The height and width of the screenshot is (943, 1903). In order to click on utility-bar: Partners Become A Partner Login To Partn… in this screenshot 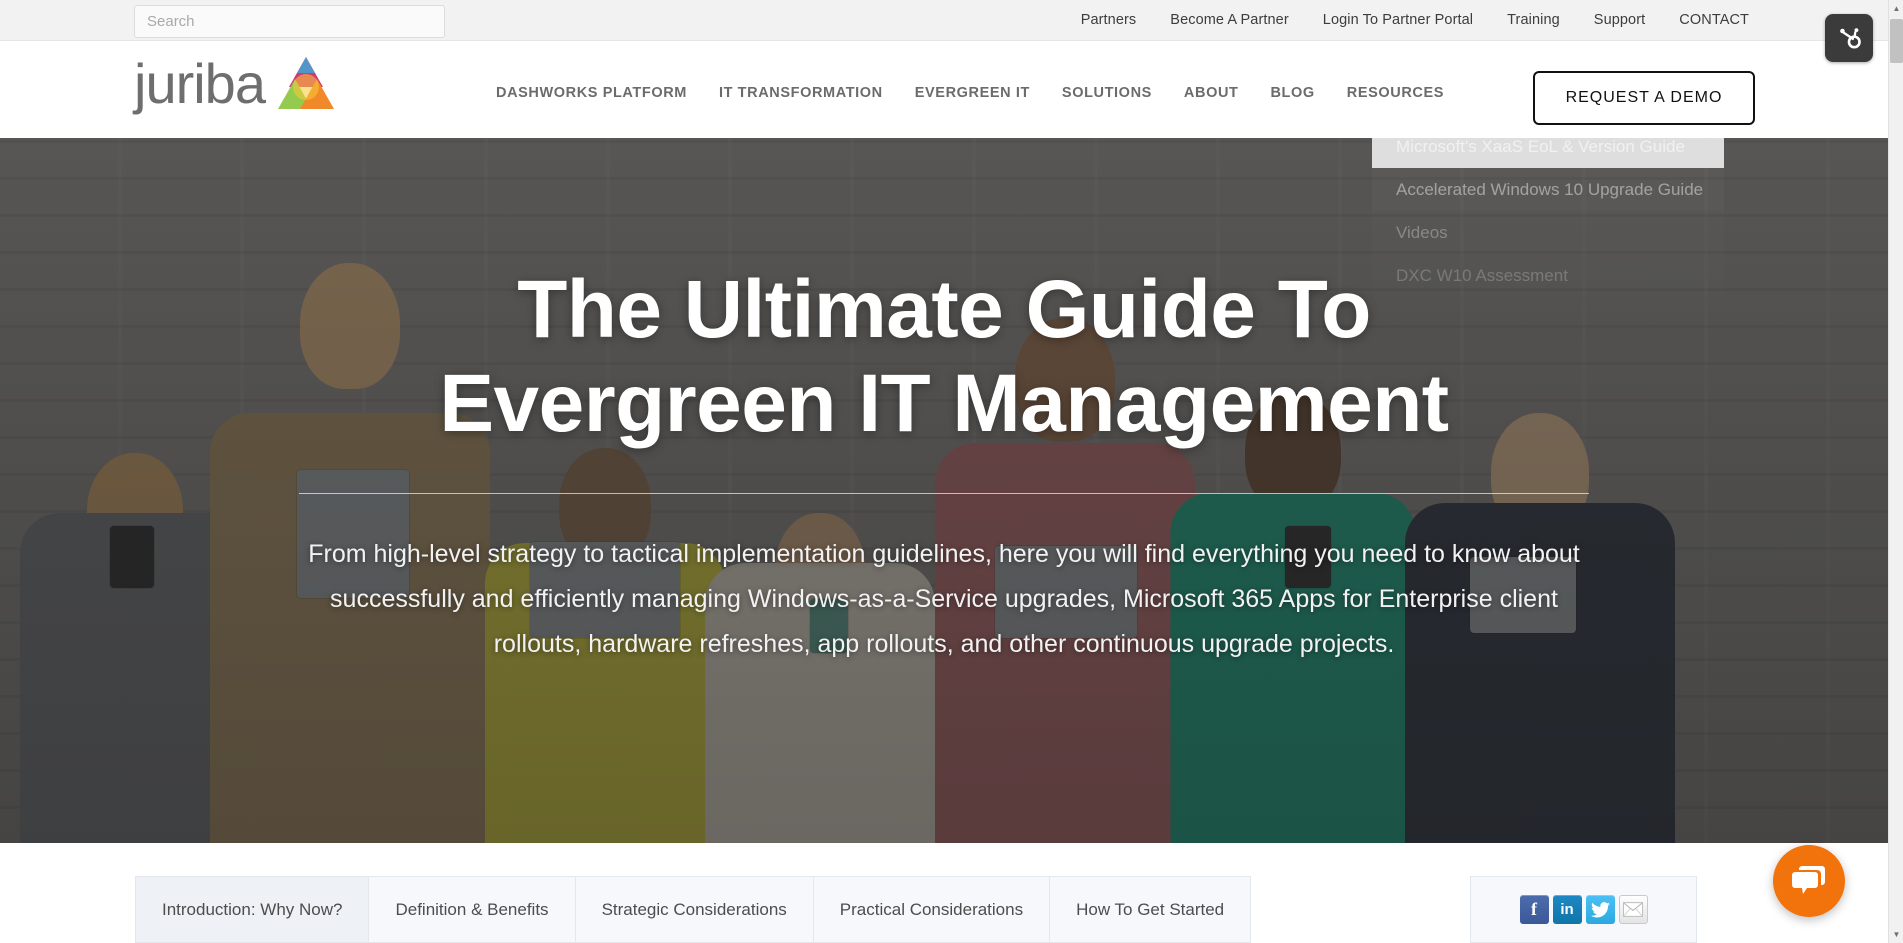, I will do `click(944, 20)`.